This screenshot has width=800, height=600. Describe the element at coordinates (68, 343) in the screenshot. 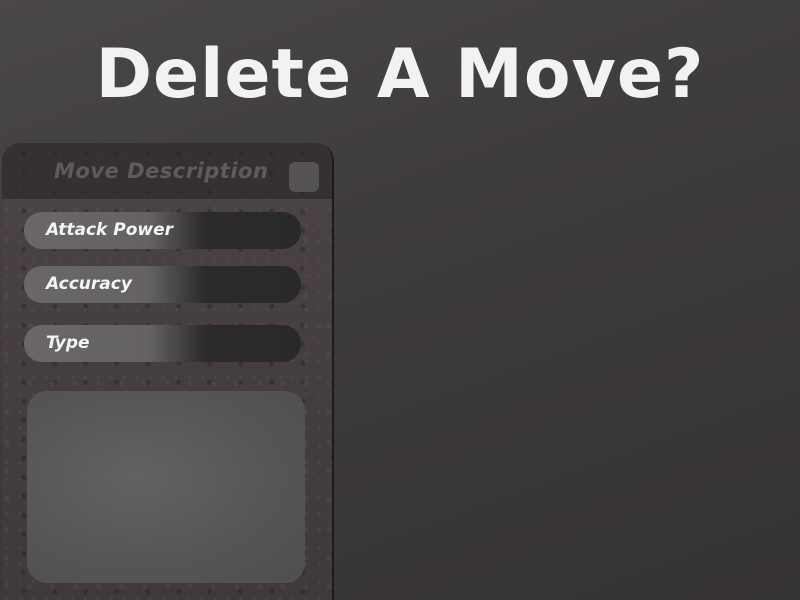

I see `stat-label-type: Type` at that location.